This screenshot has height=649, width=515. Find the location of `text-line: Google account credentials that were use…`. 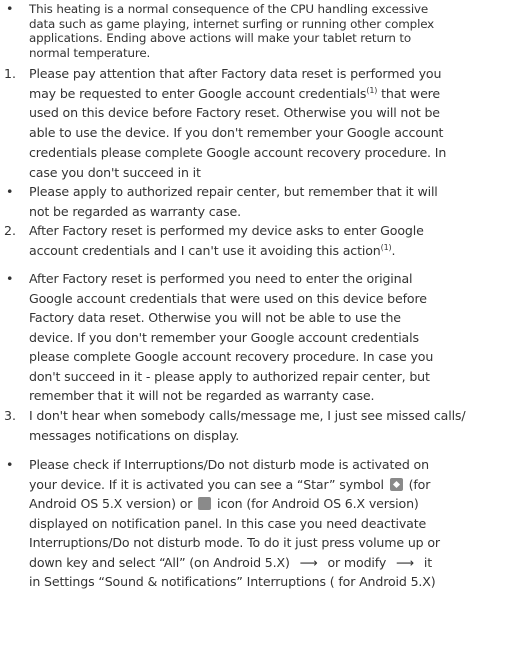

text-line: Google account credentials that were use… is located at coordinates (228, 298).